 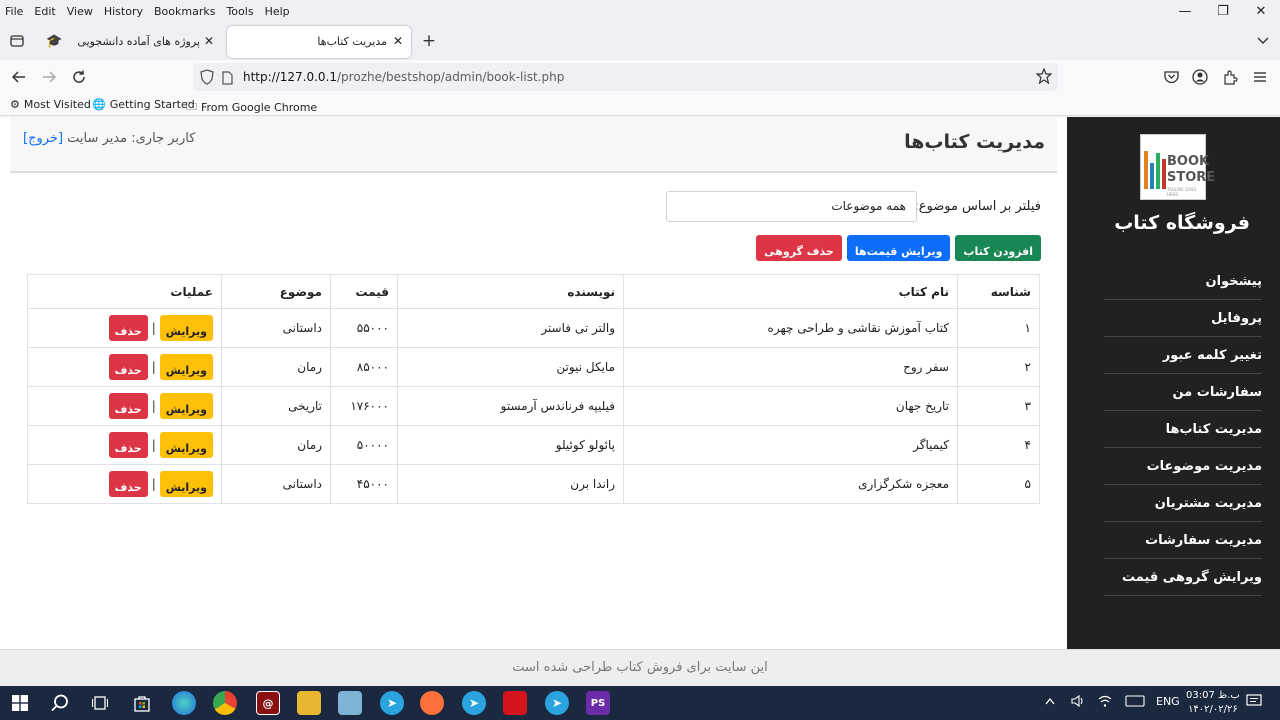 What do you see at coordinates (184, 703) in the screenshot?
I see `edge-icon` at bounding box center [184, 703].